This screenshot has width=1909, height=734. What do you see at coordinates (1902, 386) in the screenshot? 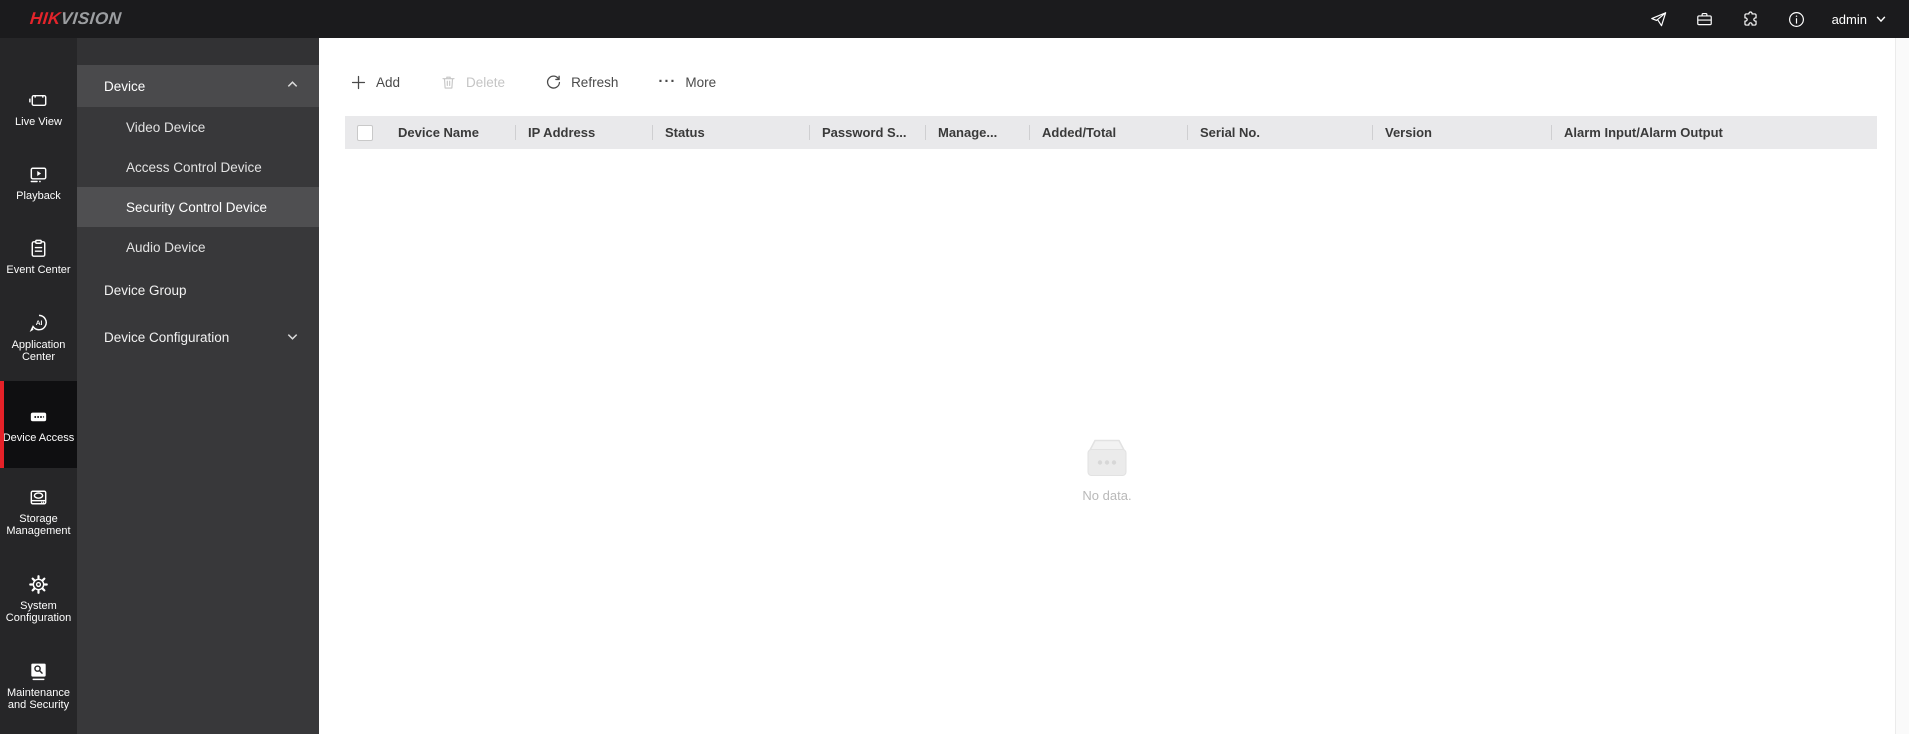
I see `scrollbar-track` at bounding box center [1902, 386].